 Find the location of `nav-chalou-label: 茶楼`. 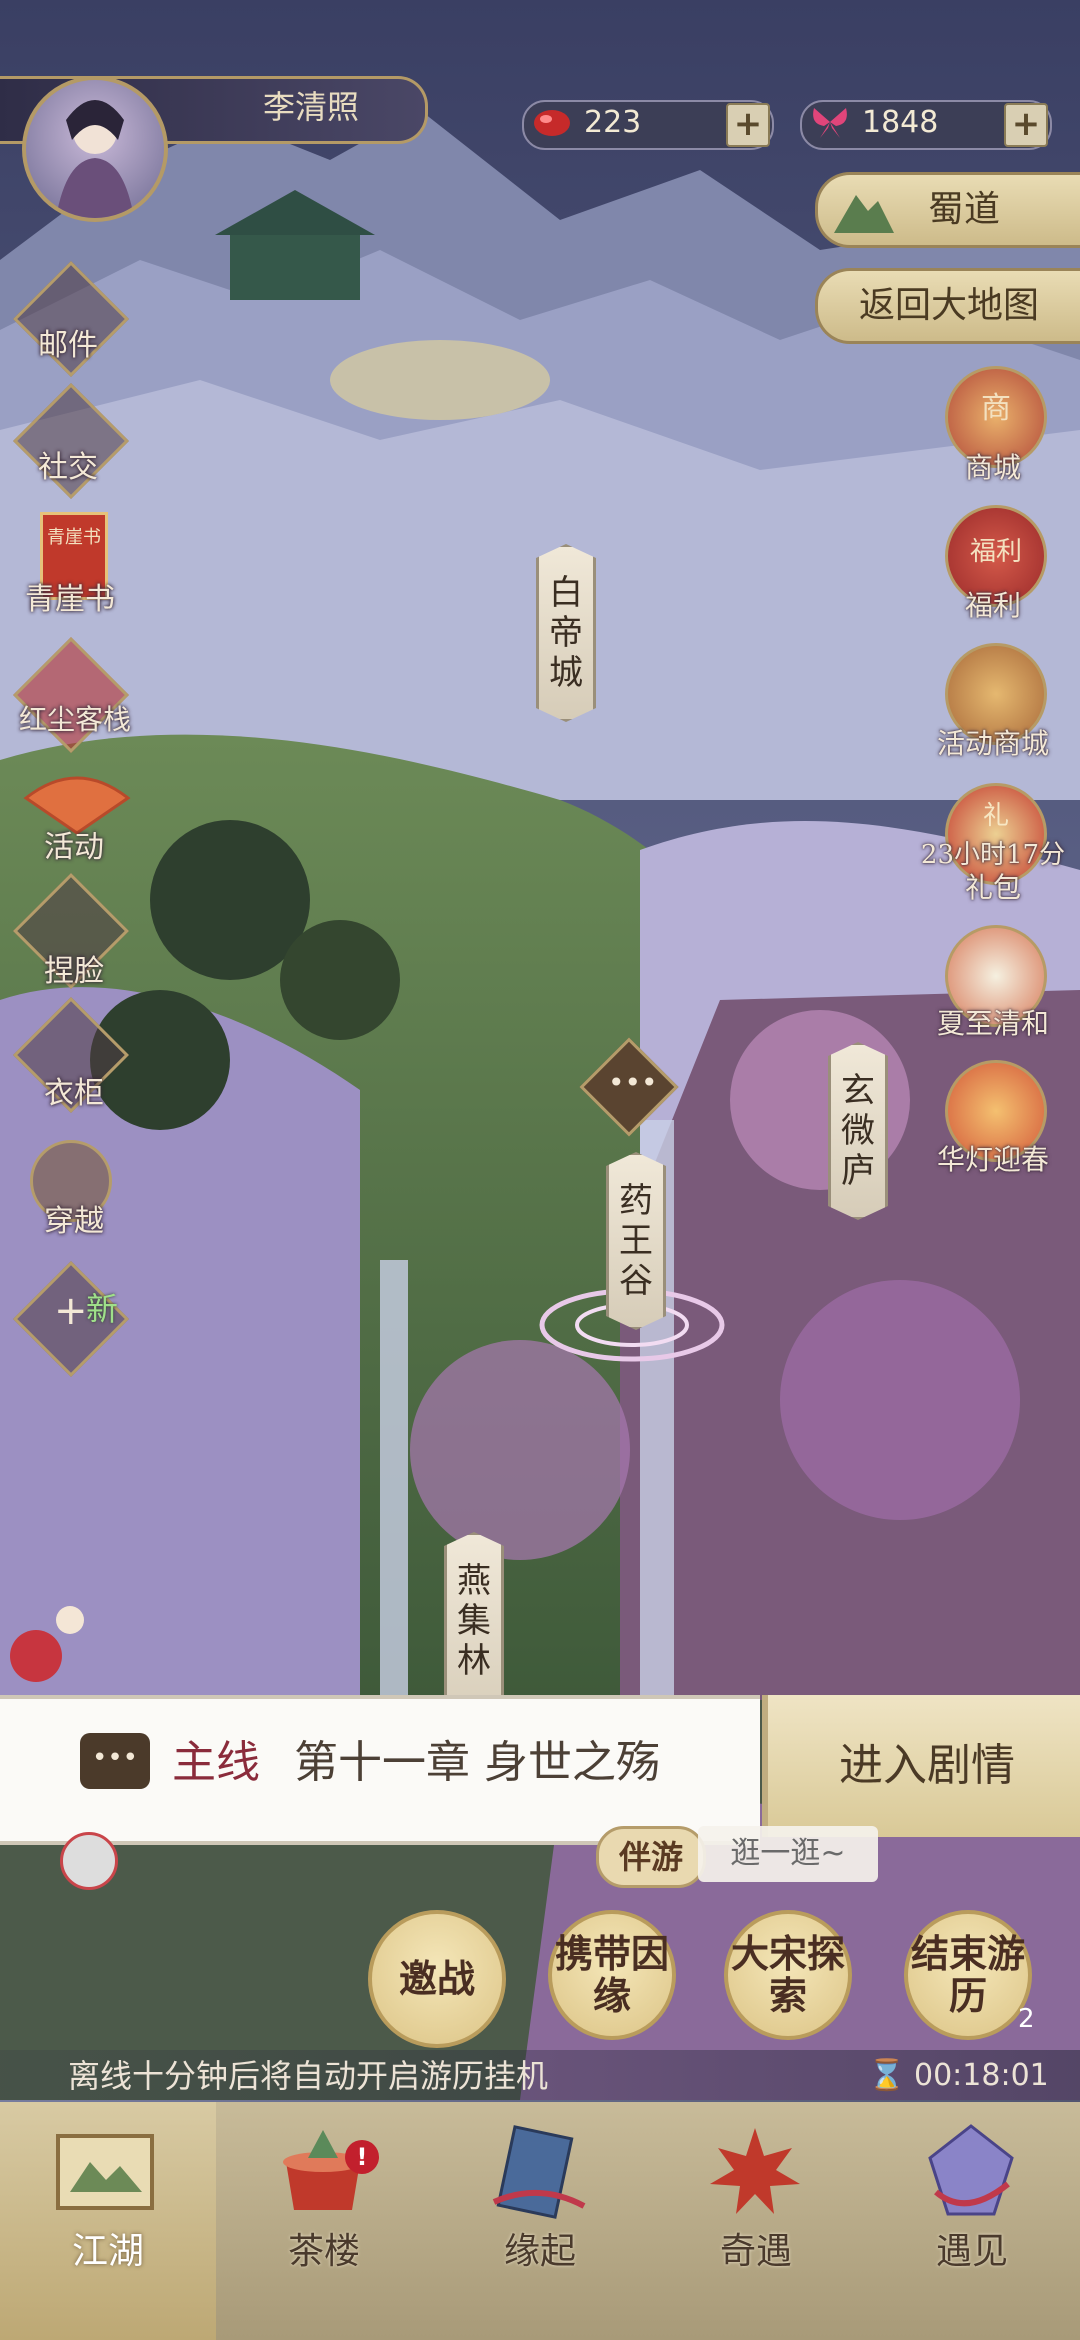

nav-chalou-label: 茶楼 is located at coordinates (323, 2251).